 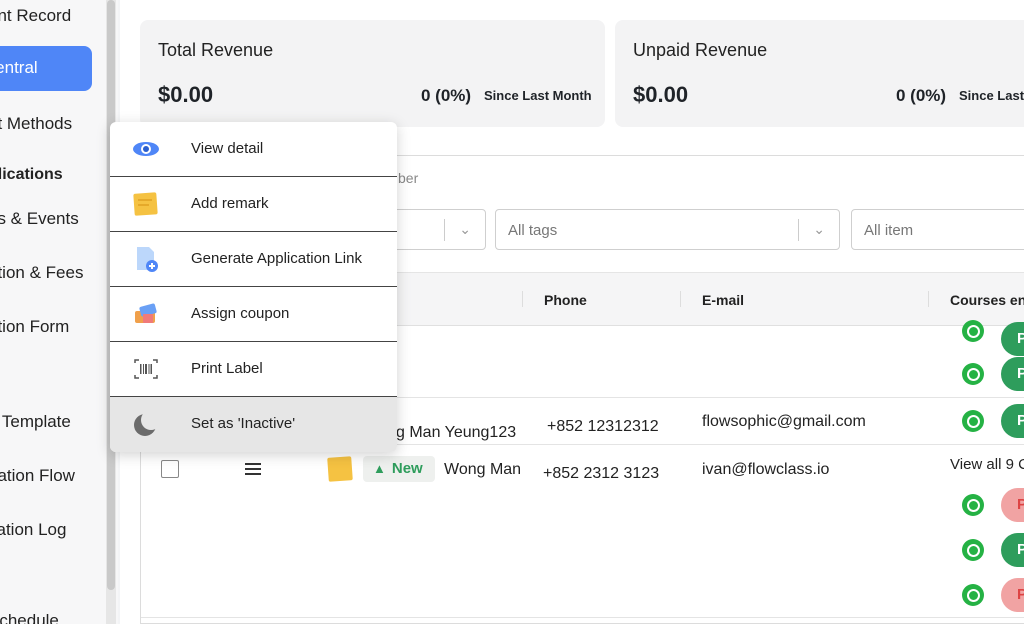 I want to click on sidebar-item-automation-flow: nation Flow, so click(x=43, y=476).